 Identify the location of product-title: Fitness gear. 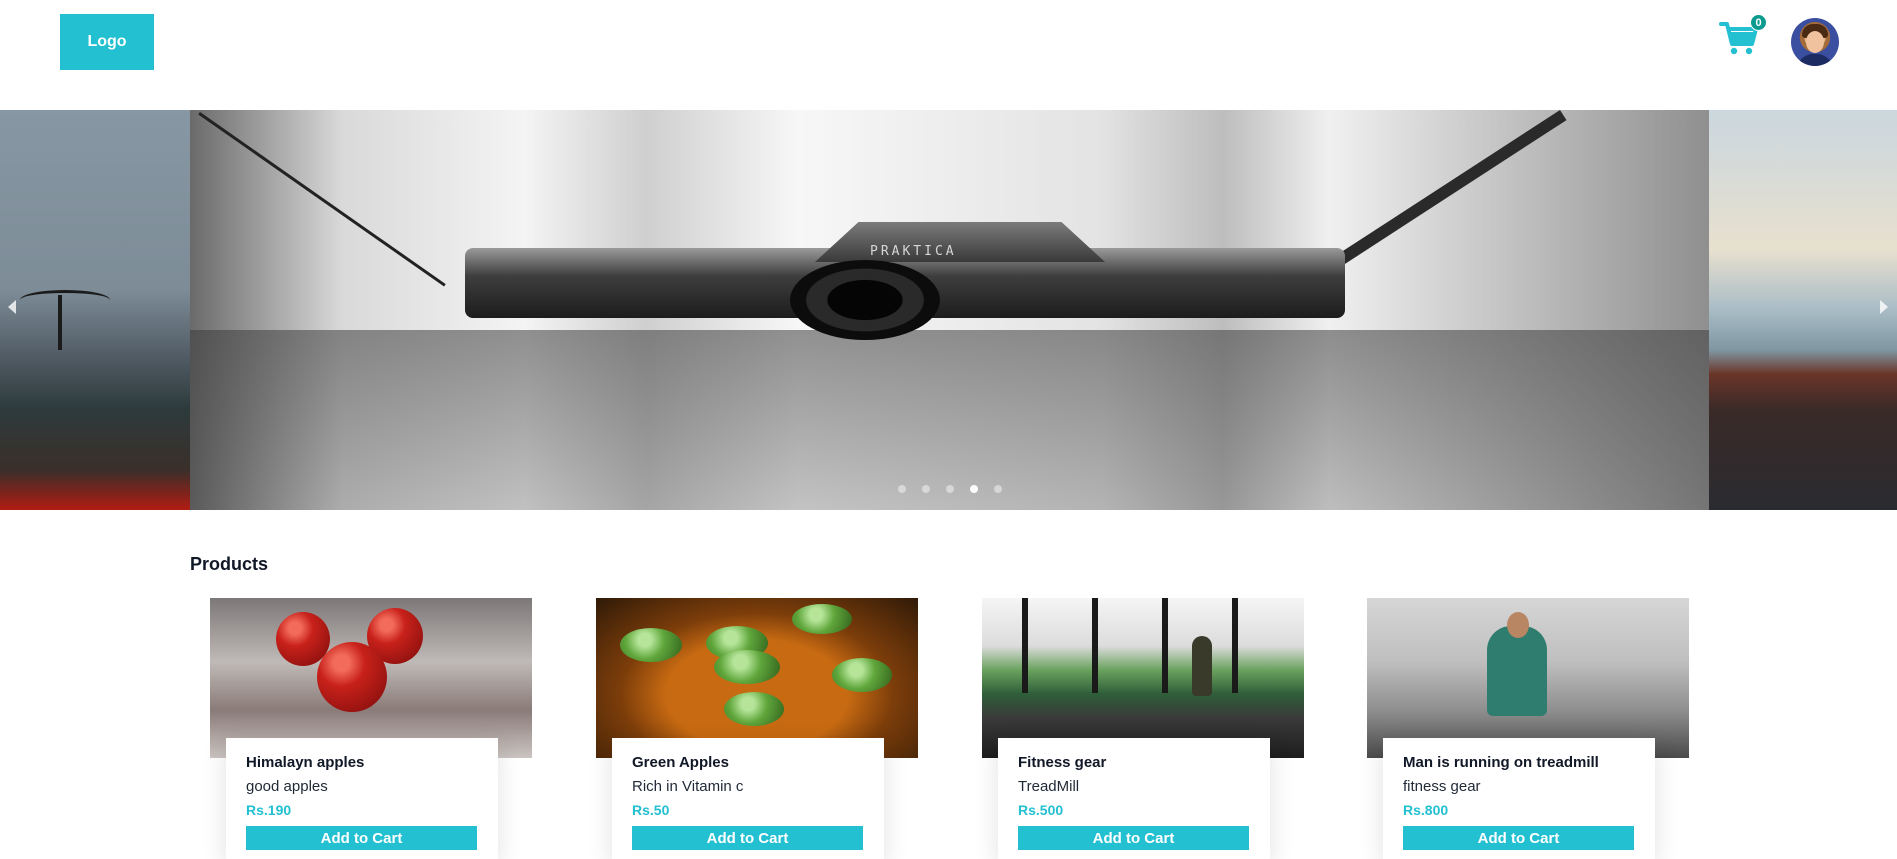
(1062, 762).